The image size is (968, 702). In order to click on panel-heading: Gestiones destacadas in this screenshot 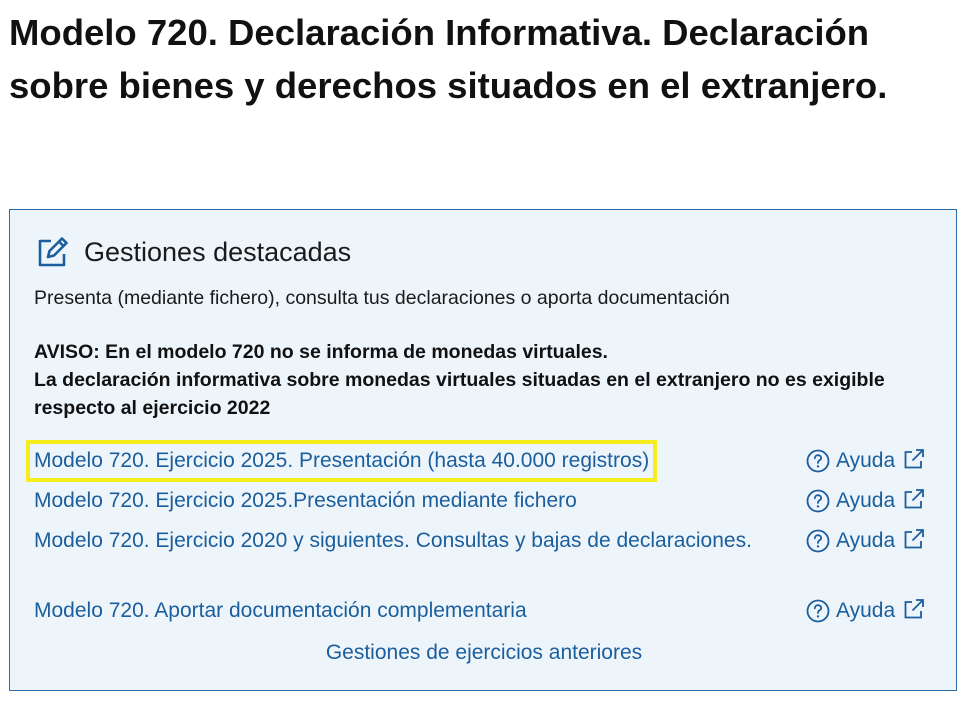, I will do `click(218, 252)`.